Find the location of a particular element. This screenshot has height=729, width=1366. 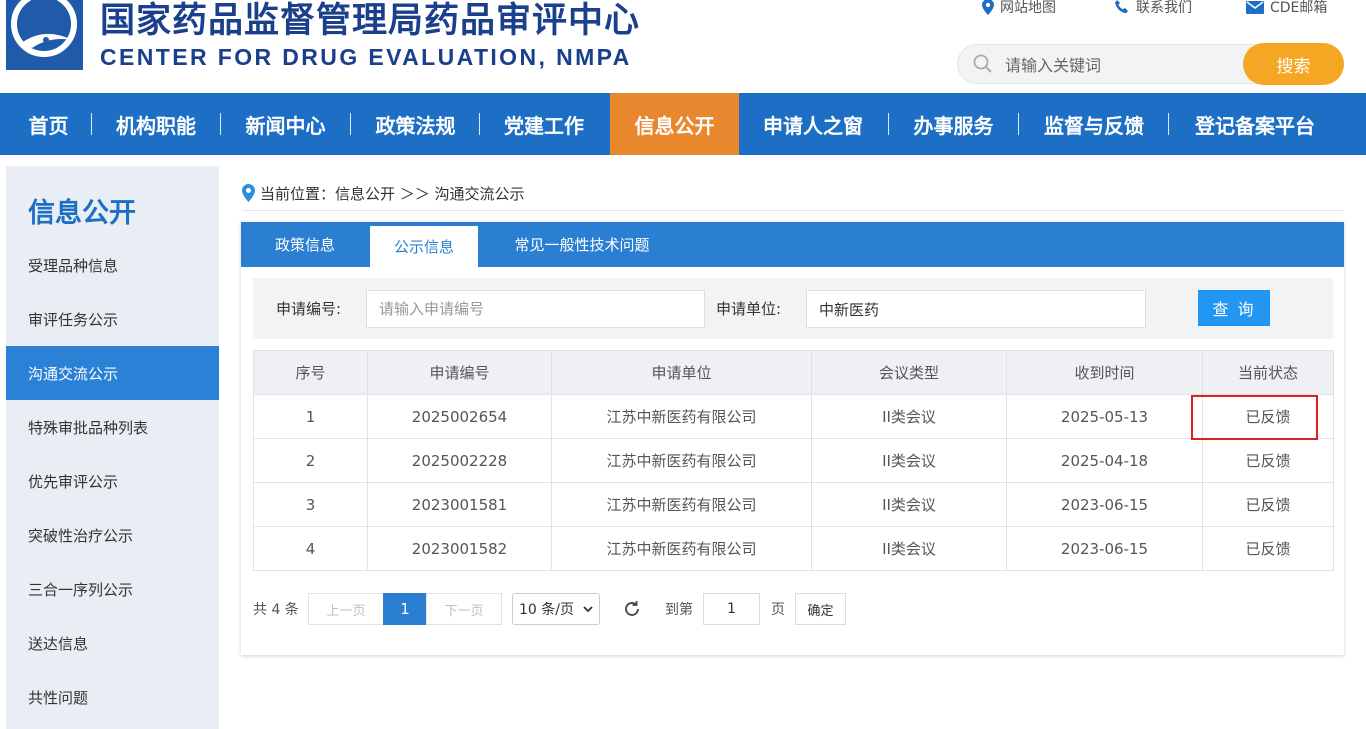

location-pin-icon is located at coordinates (248, 193).